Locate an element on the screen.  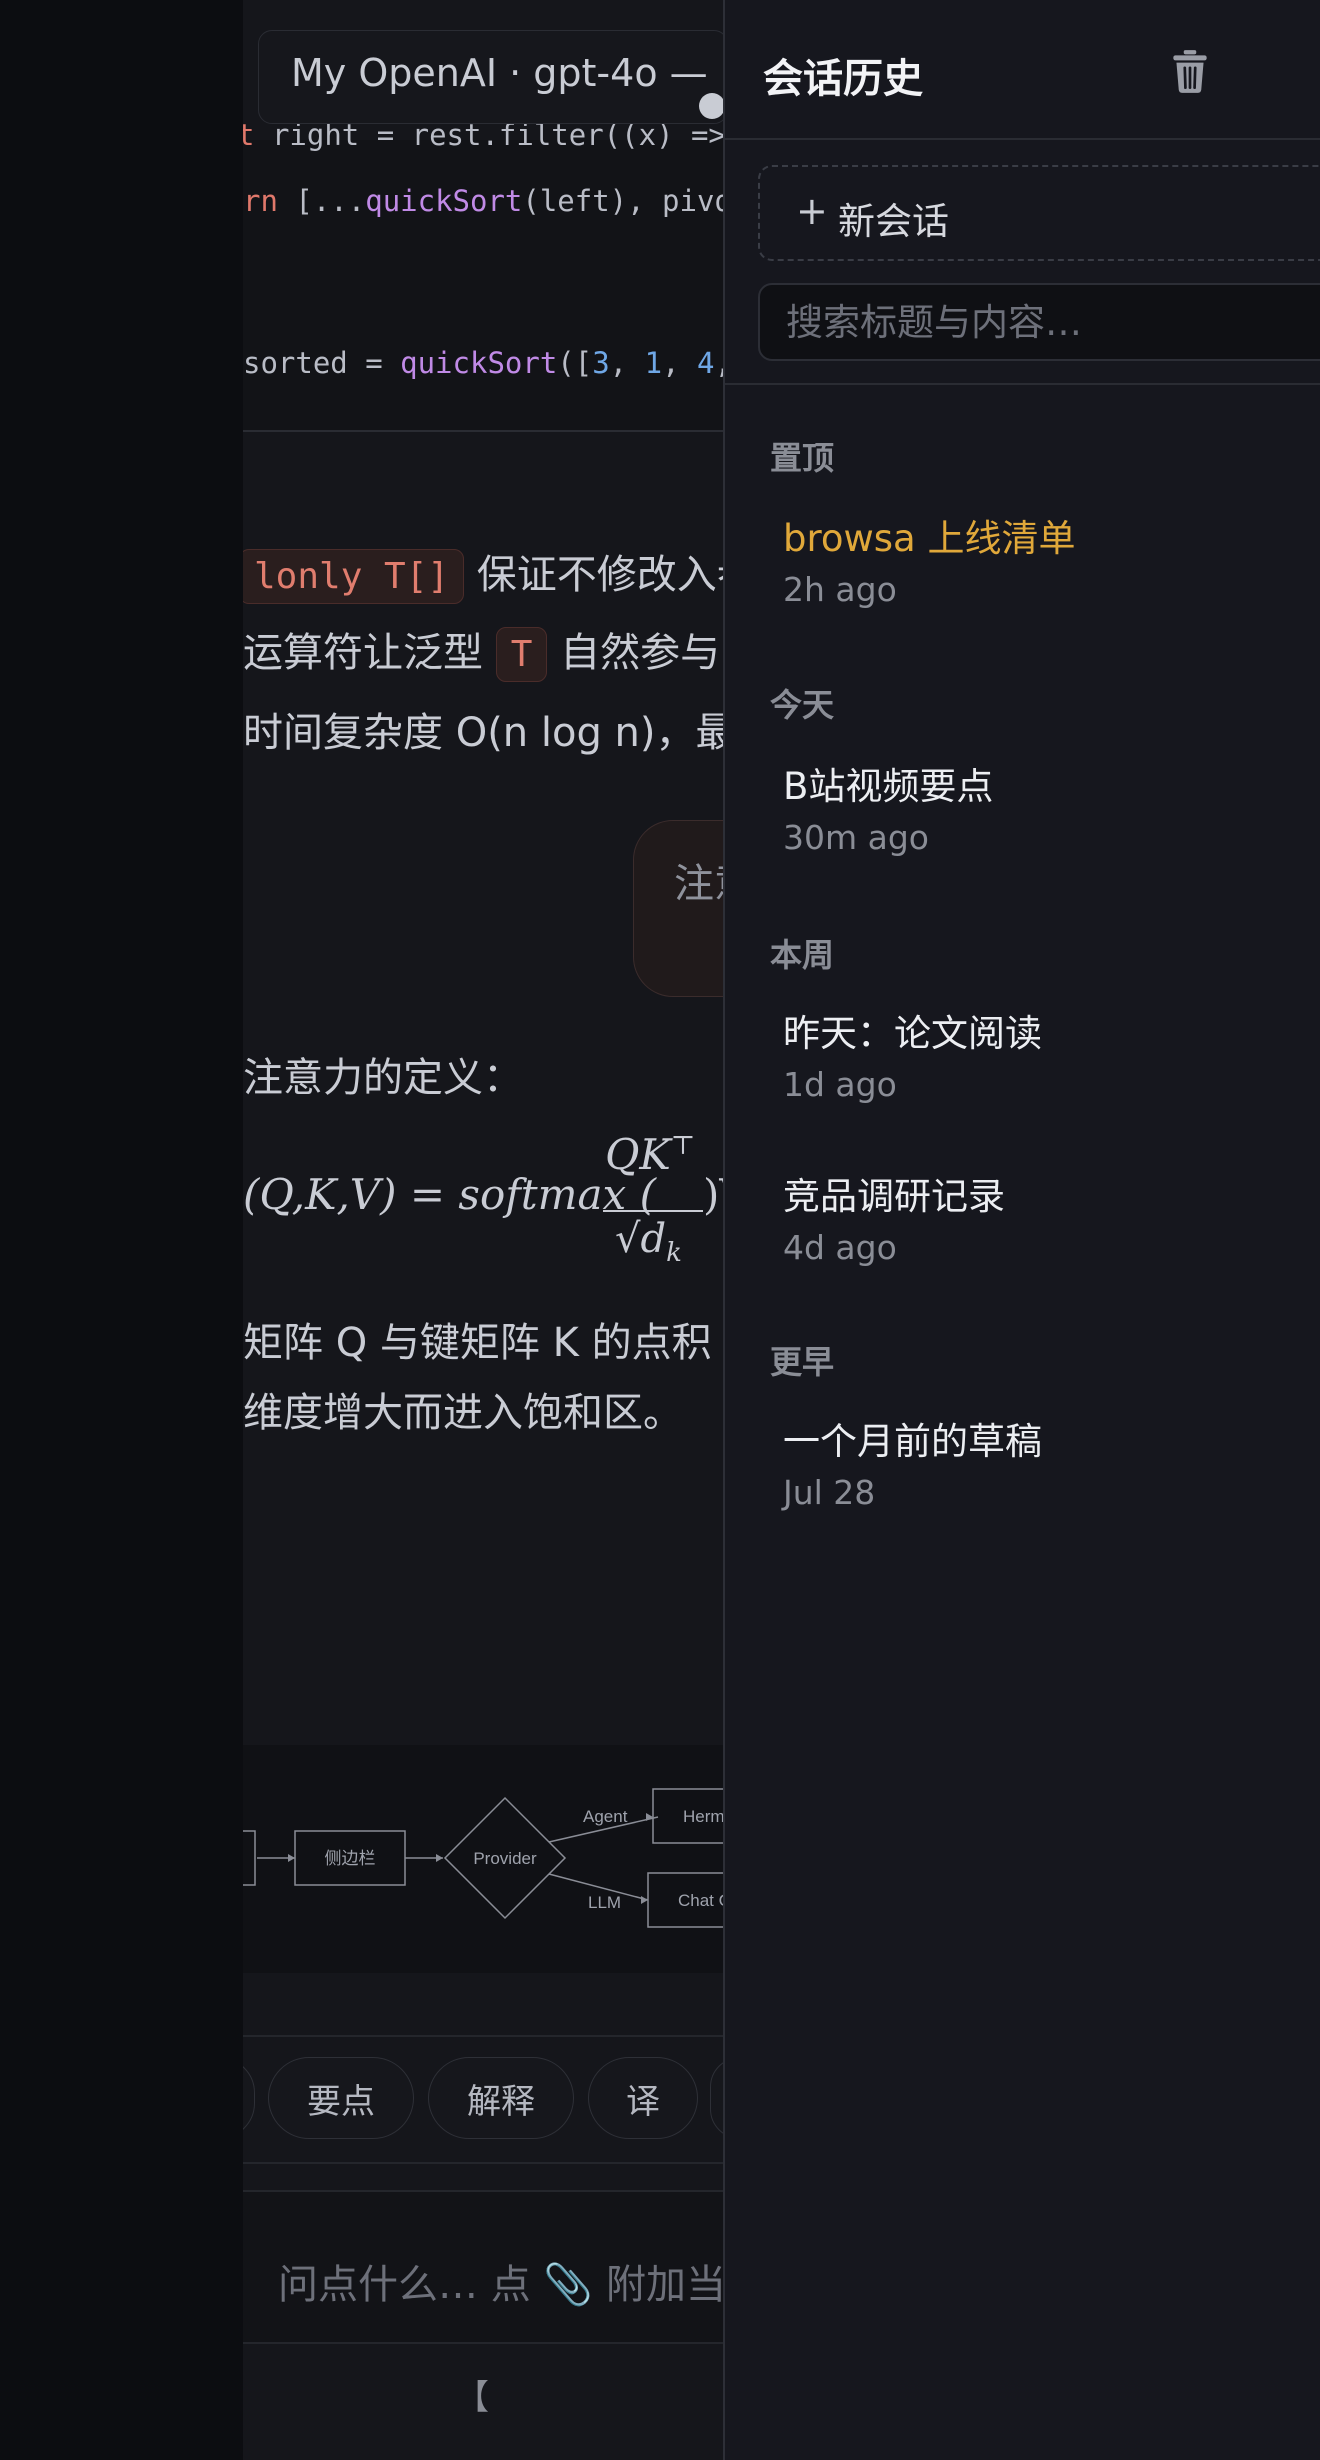
section-label-this-week: 本周 is located at coordinates (802, 955).